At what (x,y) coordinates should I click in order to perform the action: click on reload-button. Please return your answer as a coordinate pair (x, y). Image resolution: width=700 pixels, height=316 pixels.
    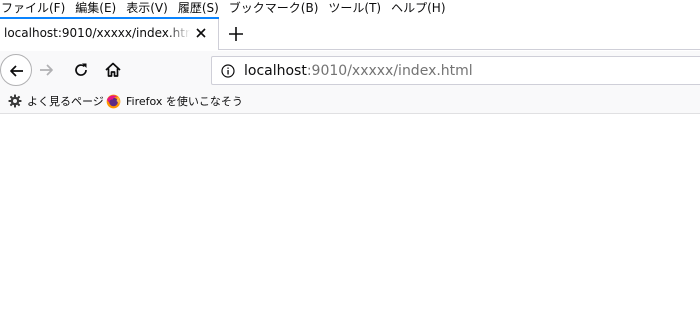
    Looking at the image, I should click on (81, 70).